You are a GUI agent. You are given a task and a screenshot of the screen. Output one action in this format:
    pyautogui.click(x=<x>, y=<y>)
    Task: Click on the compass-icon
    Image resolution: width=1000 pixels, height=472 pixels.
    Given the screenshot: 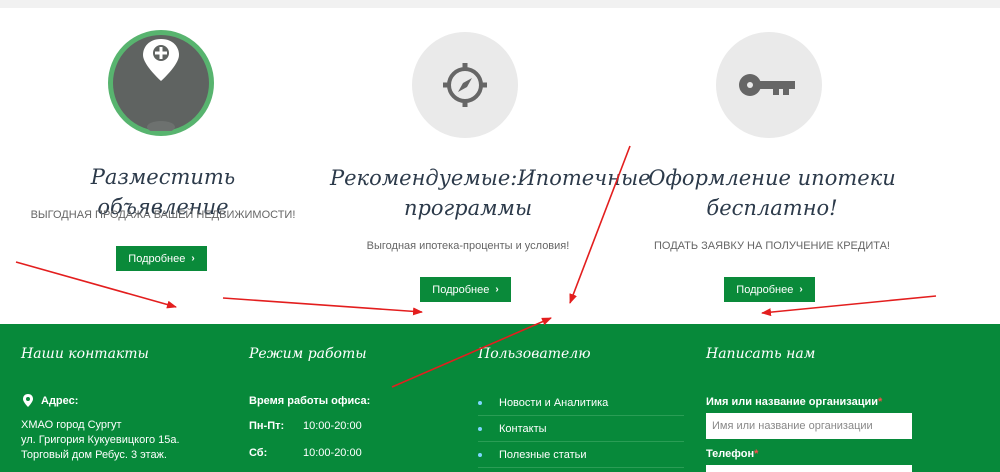 What is the action you would take?
    pyautogui.click(x=465, y=85)
    